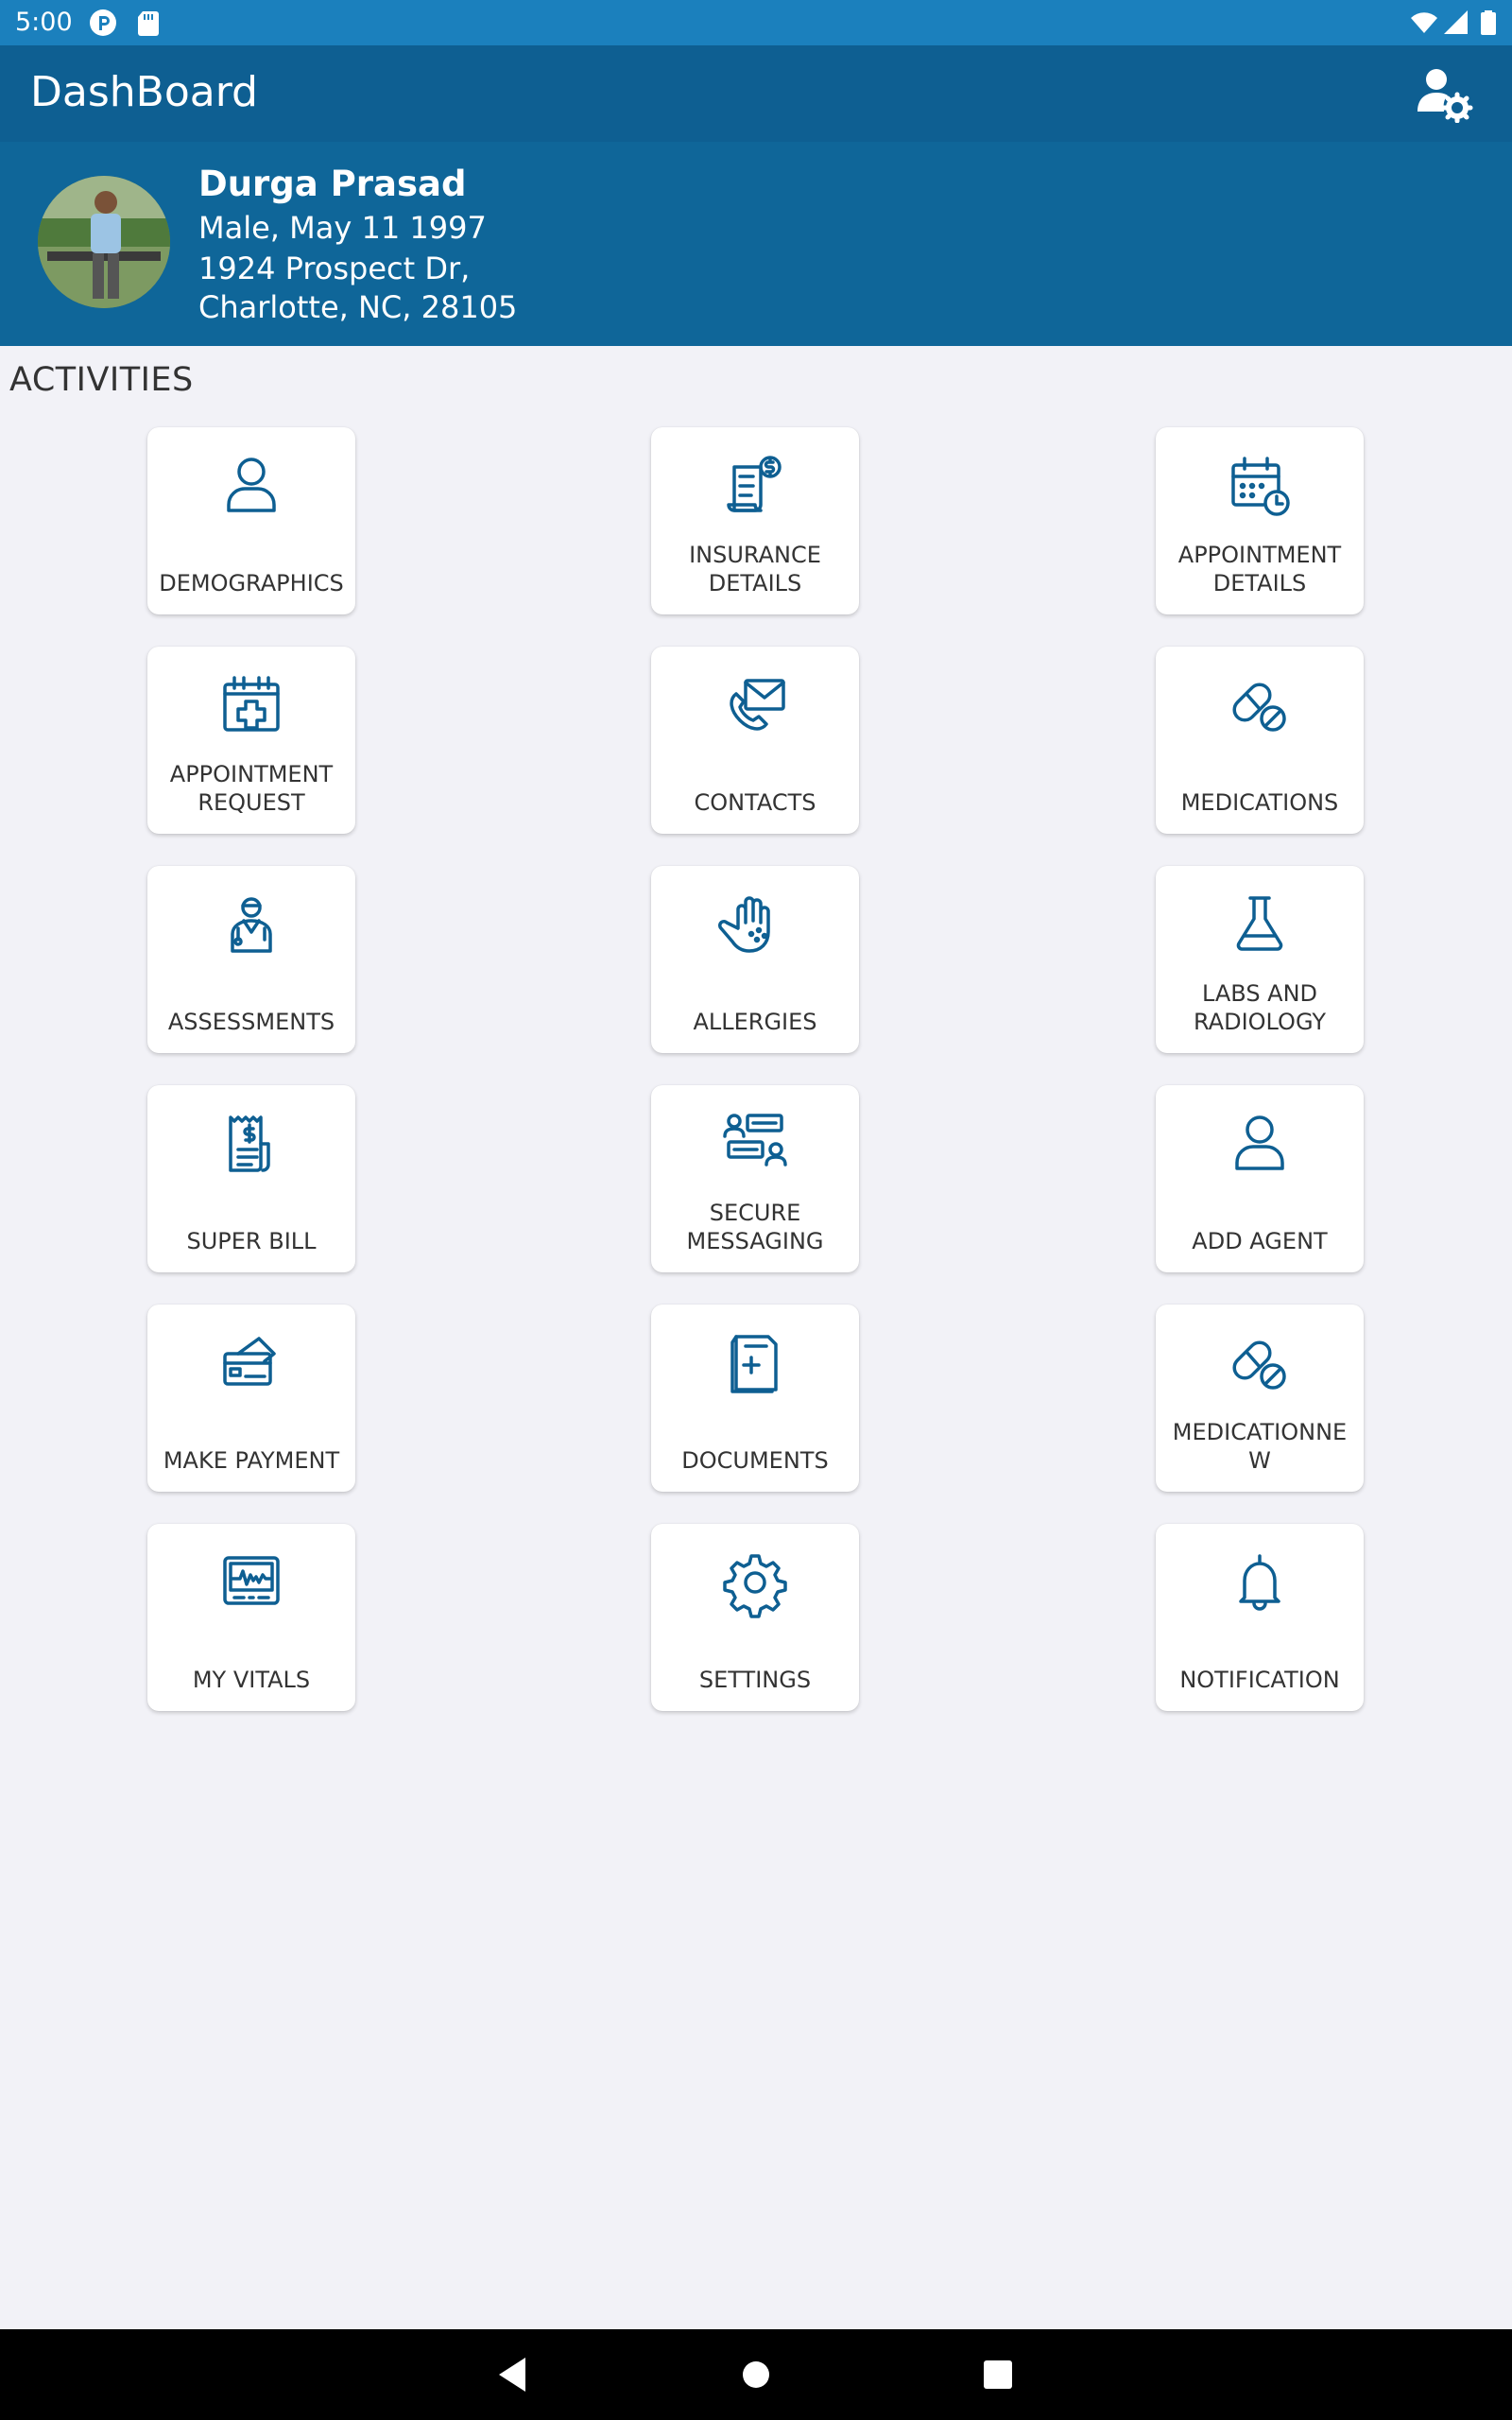  I want to click on home-icon, so click(756, 2374).